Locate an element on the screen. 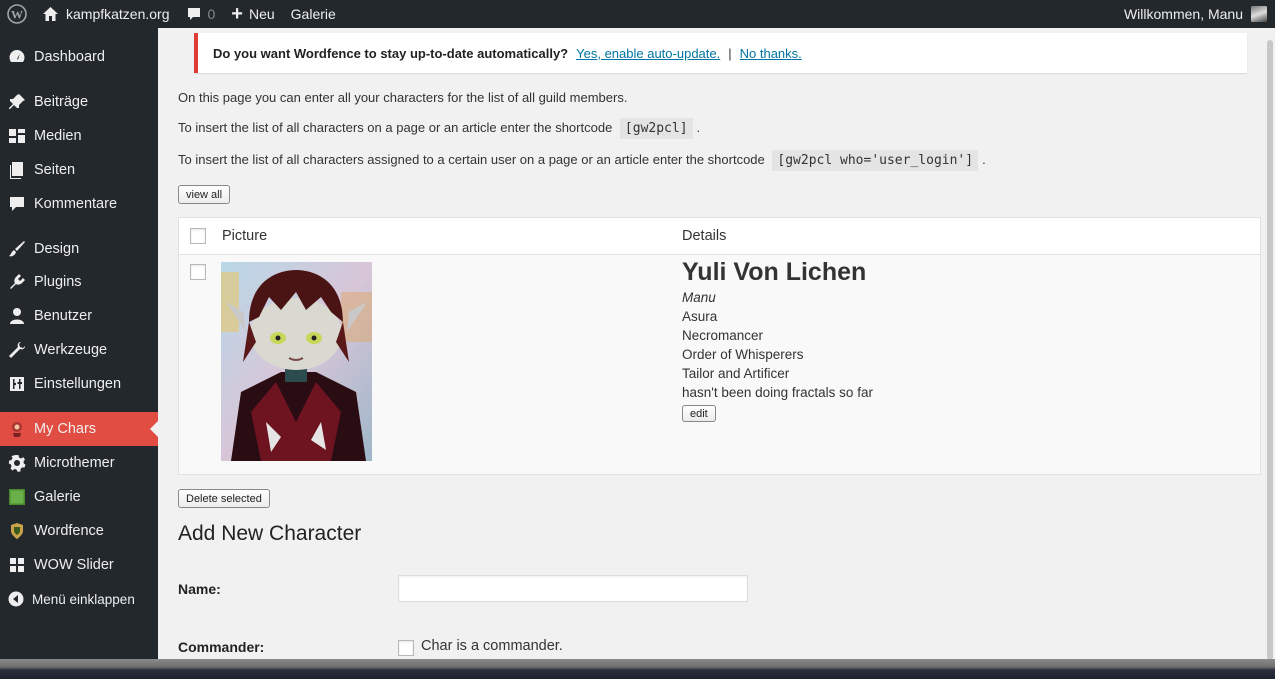 This screenshot has height=679, width=1275. sidebar-item-comments: Kommentare is located at coordinates (79, 204).